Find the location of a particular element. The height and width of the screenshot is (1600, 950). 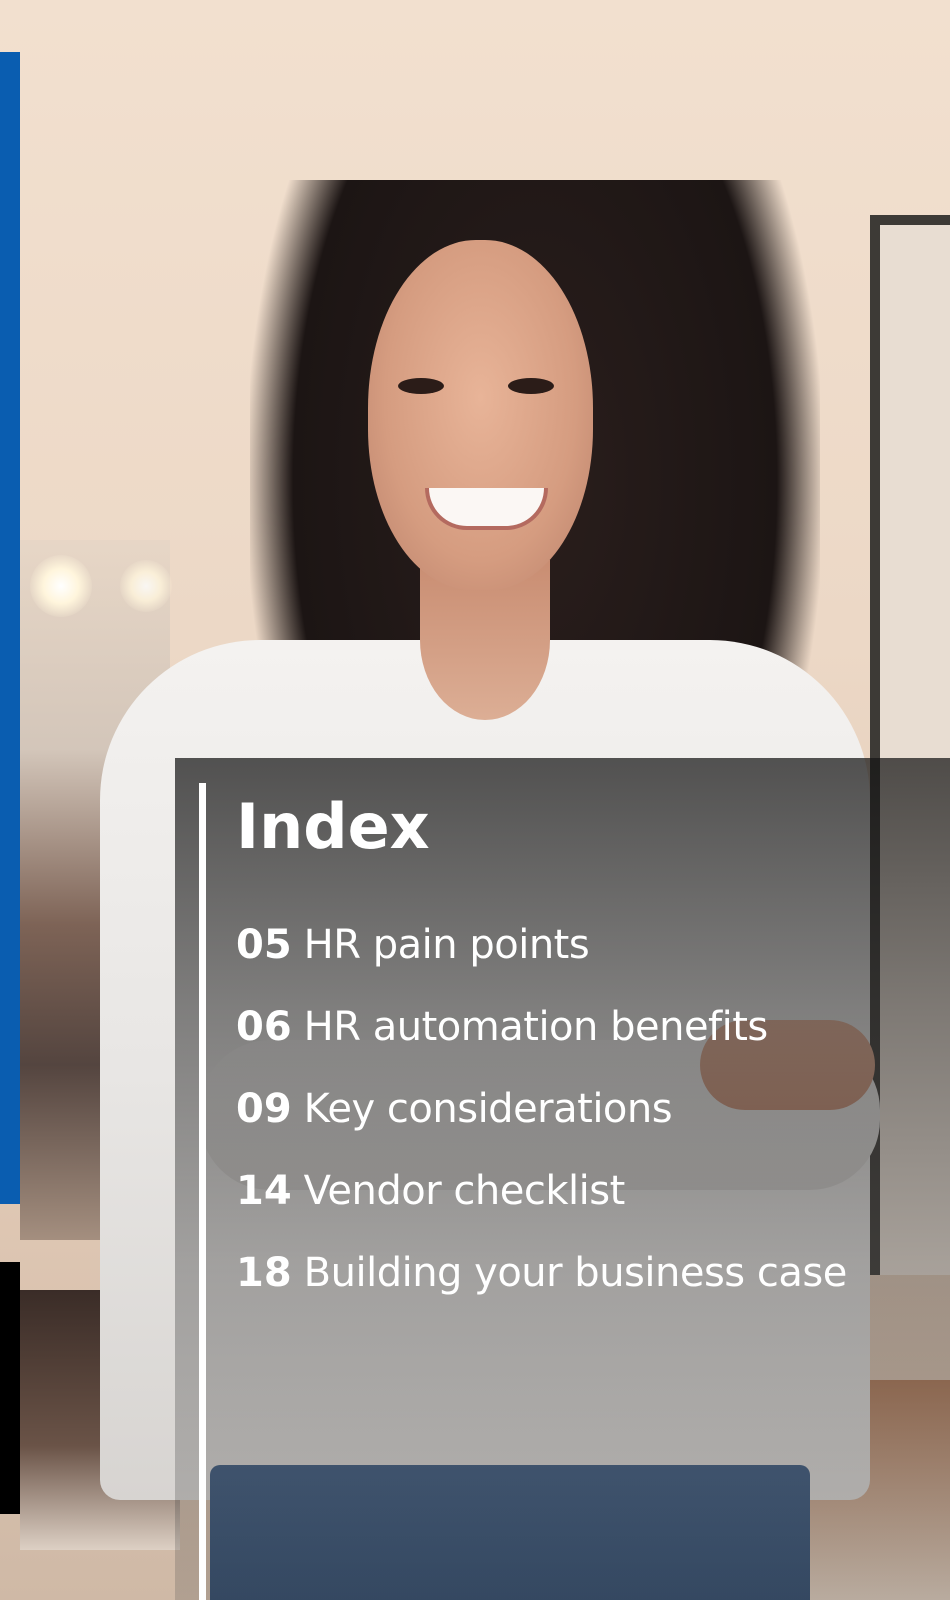

index-divider is located at coordinates (202, 1191).